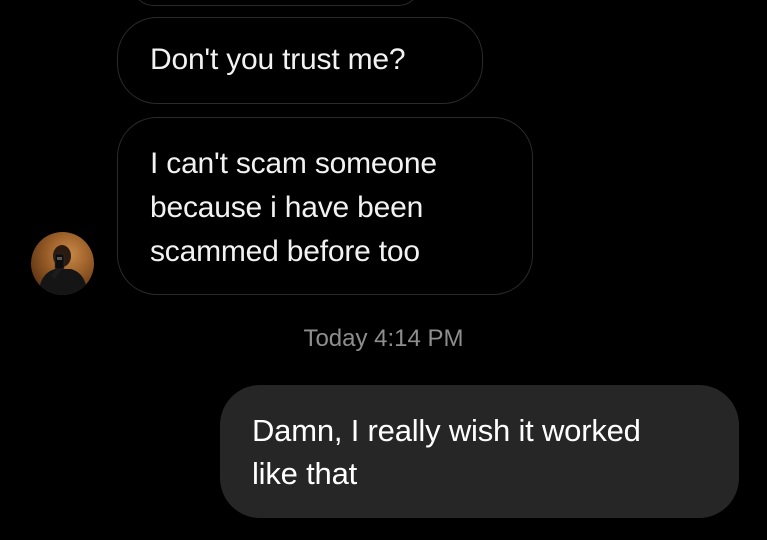 This screenshot has height=540, width=767. What do you see at coordinates (293, 163) in the screenshot?
I see `message-text: I can't scam someone` at bounding box center [293, 163].